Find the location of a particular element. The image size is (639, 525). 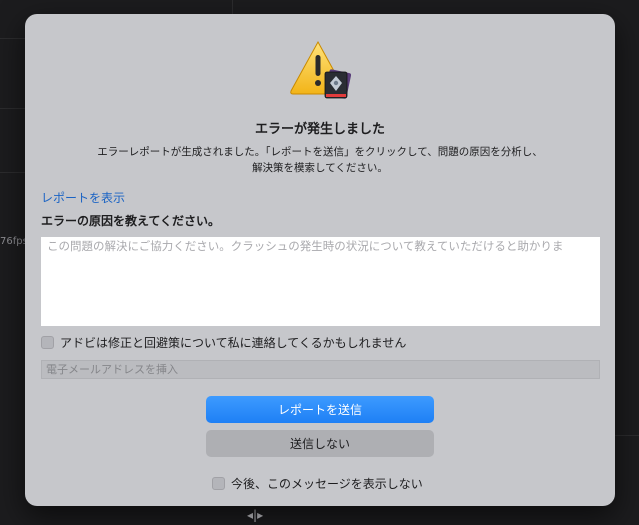

dialog-title: エラーが発生しました is located at coordinates (319, 129).